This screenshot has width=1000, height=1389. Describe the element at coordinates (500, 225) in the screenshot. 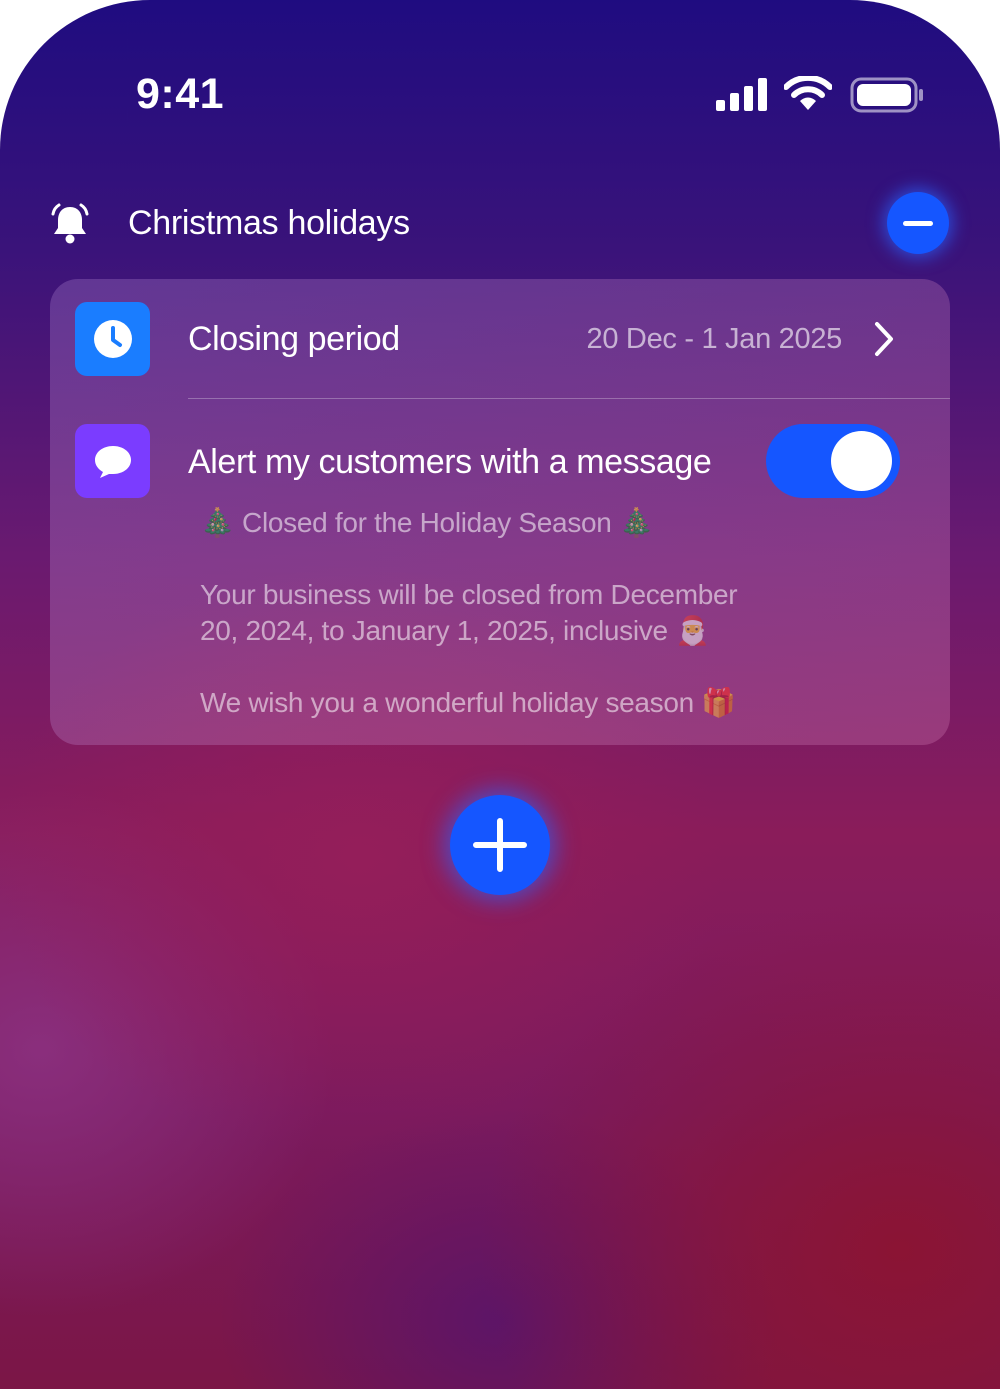

I see `section-header: Christmas holidays` at that location.